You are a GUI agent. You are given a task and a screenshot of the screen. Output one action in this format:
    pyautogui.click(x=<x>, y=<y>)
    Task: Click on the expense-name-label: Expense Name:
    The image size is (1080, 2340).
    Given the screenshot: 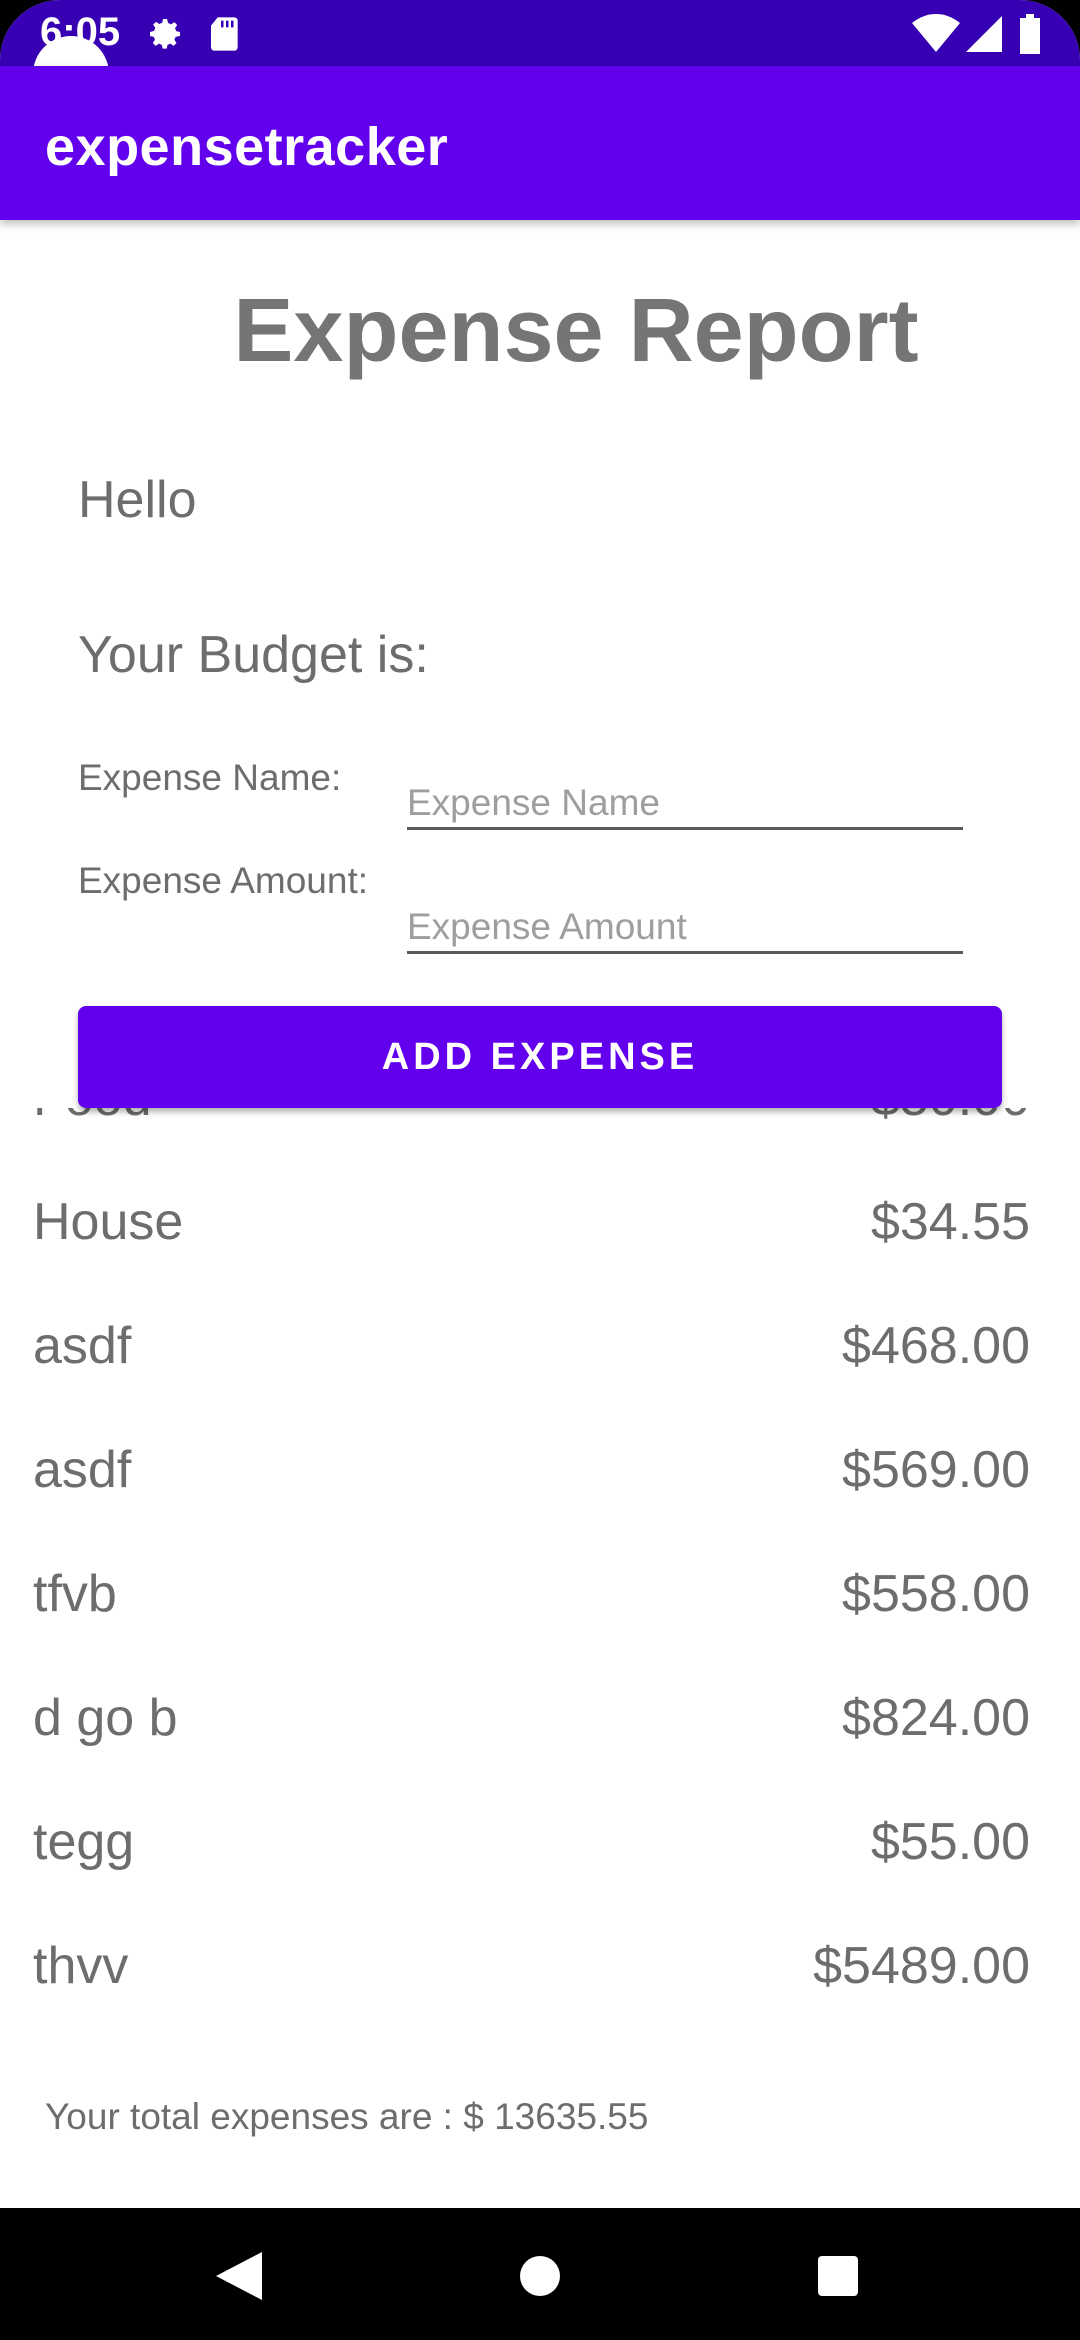 What is the action you would take?
    pyautogui.click(x=210, y=777)
    